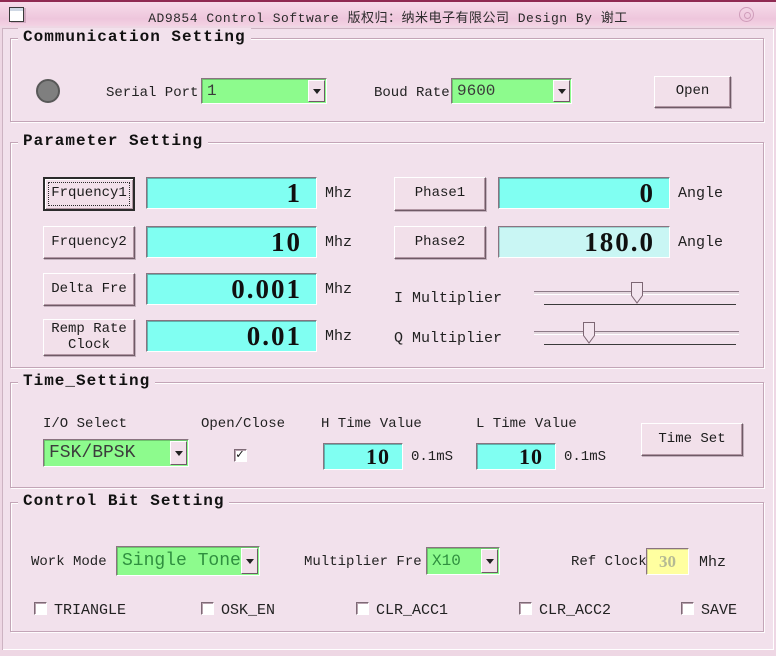 The image size is (776, 656). I want to click on group-title-communication: Communication Setting, so click(134, 37).